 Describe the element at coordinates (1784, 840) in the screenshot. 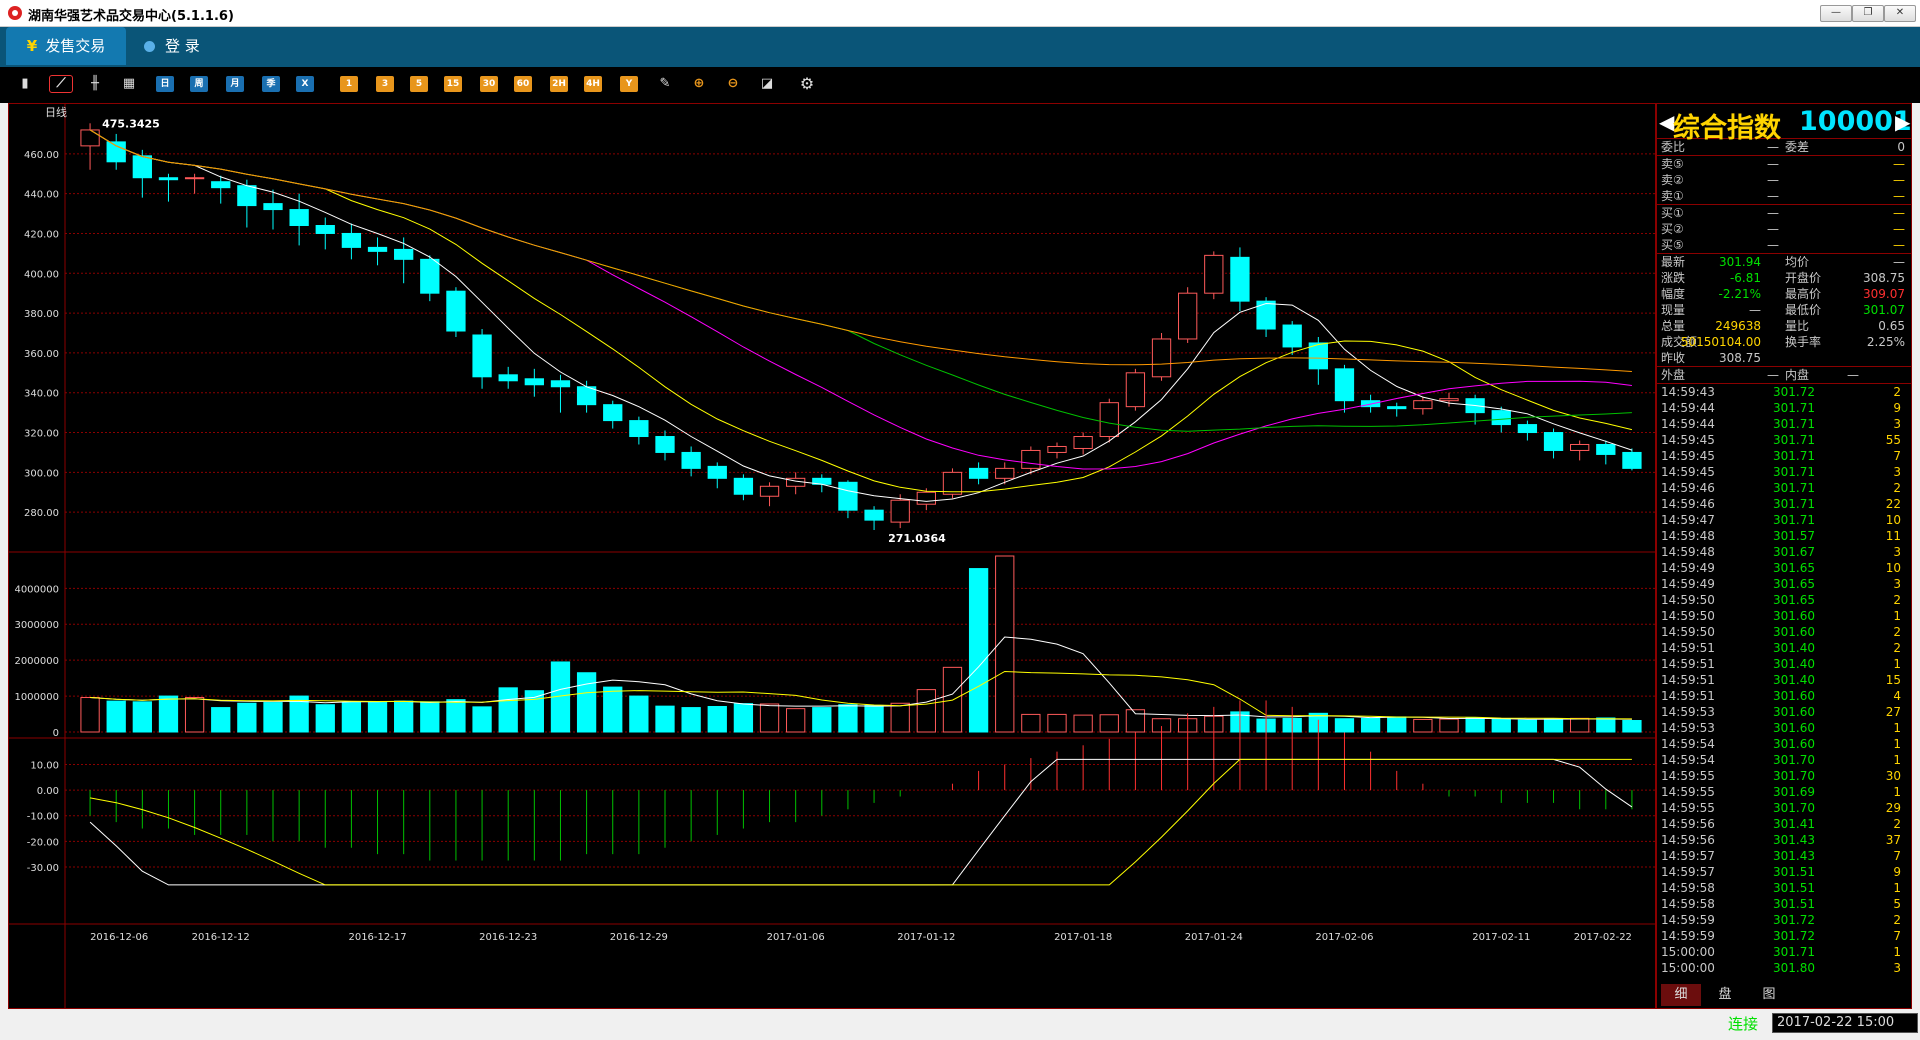

I see `tick-row: 14:59:56 301.43 37` at that location.